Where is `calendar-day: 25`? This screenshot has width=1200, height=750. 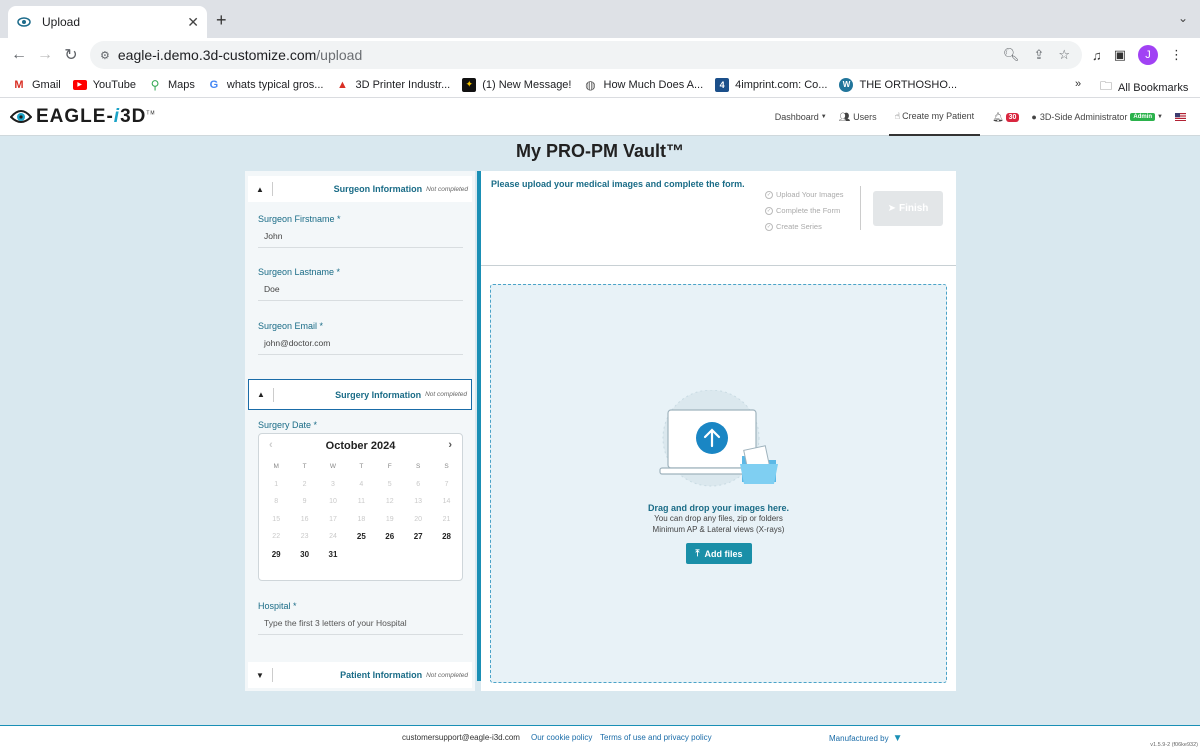
calendar-day: 25 is located at coordinates (361, 537).